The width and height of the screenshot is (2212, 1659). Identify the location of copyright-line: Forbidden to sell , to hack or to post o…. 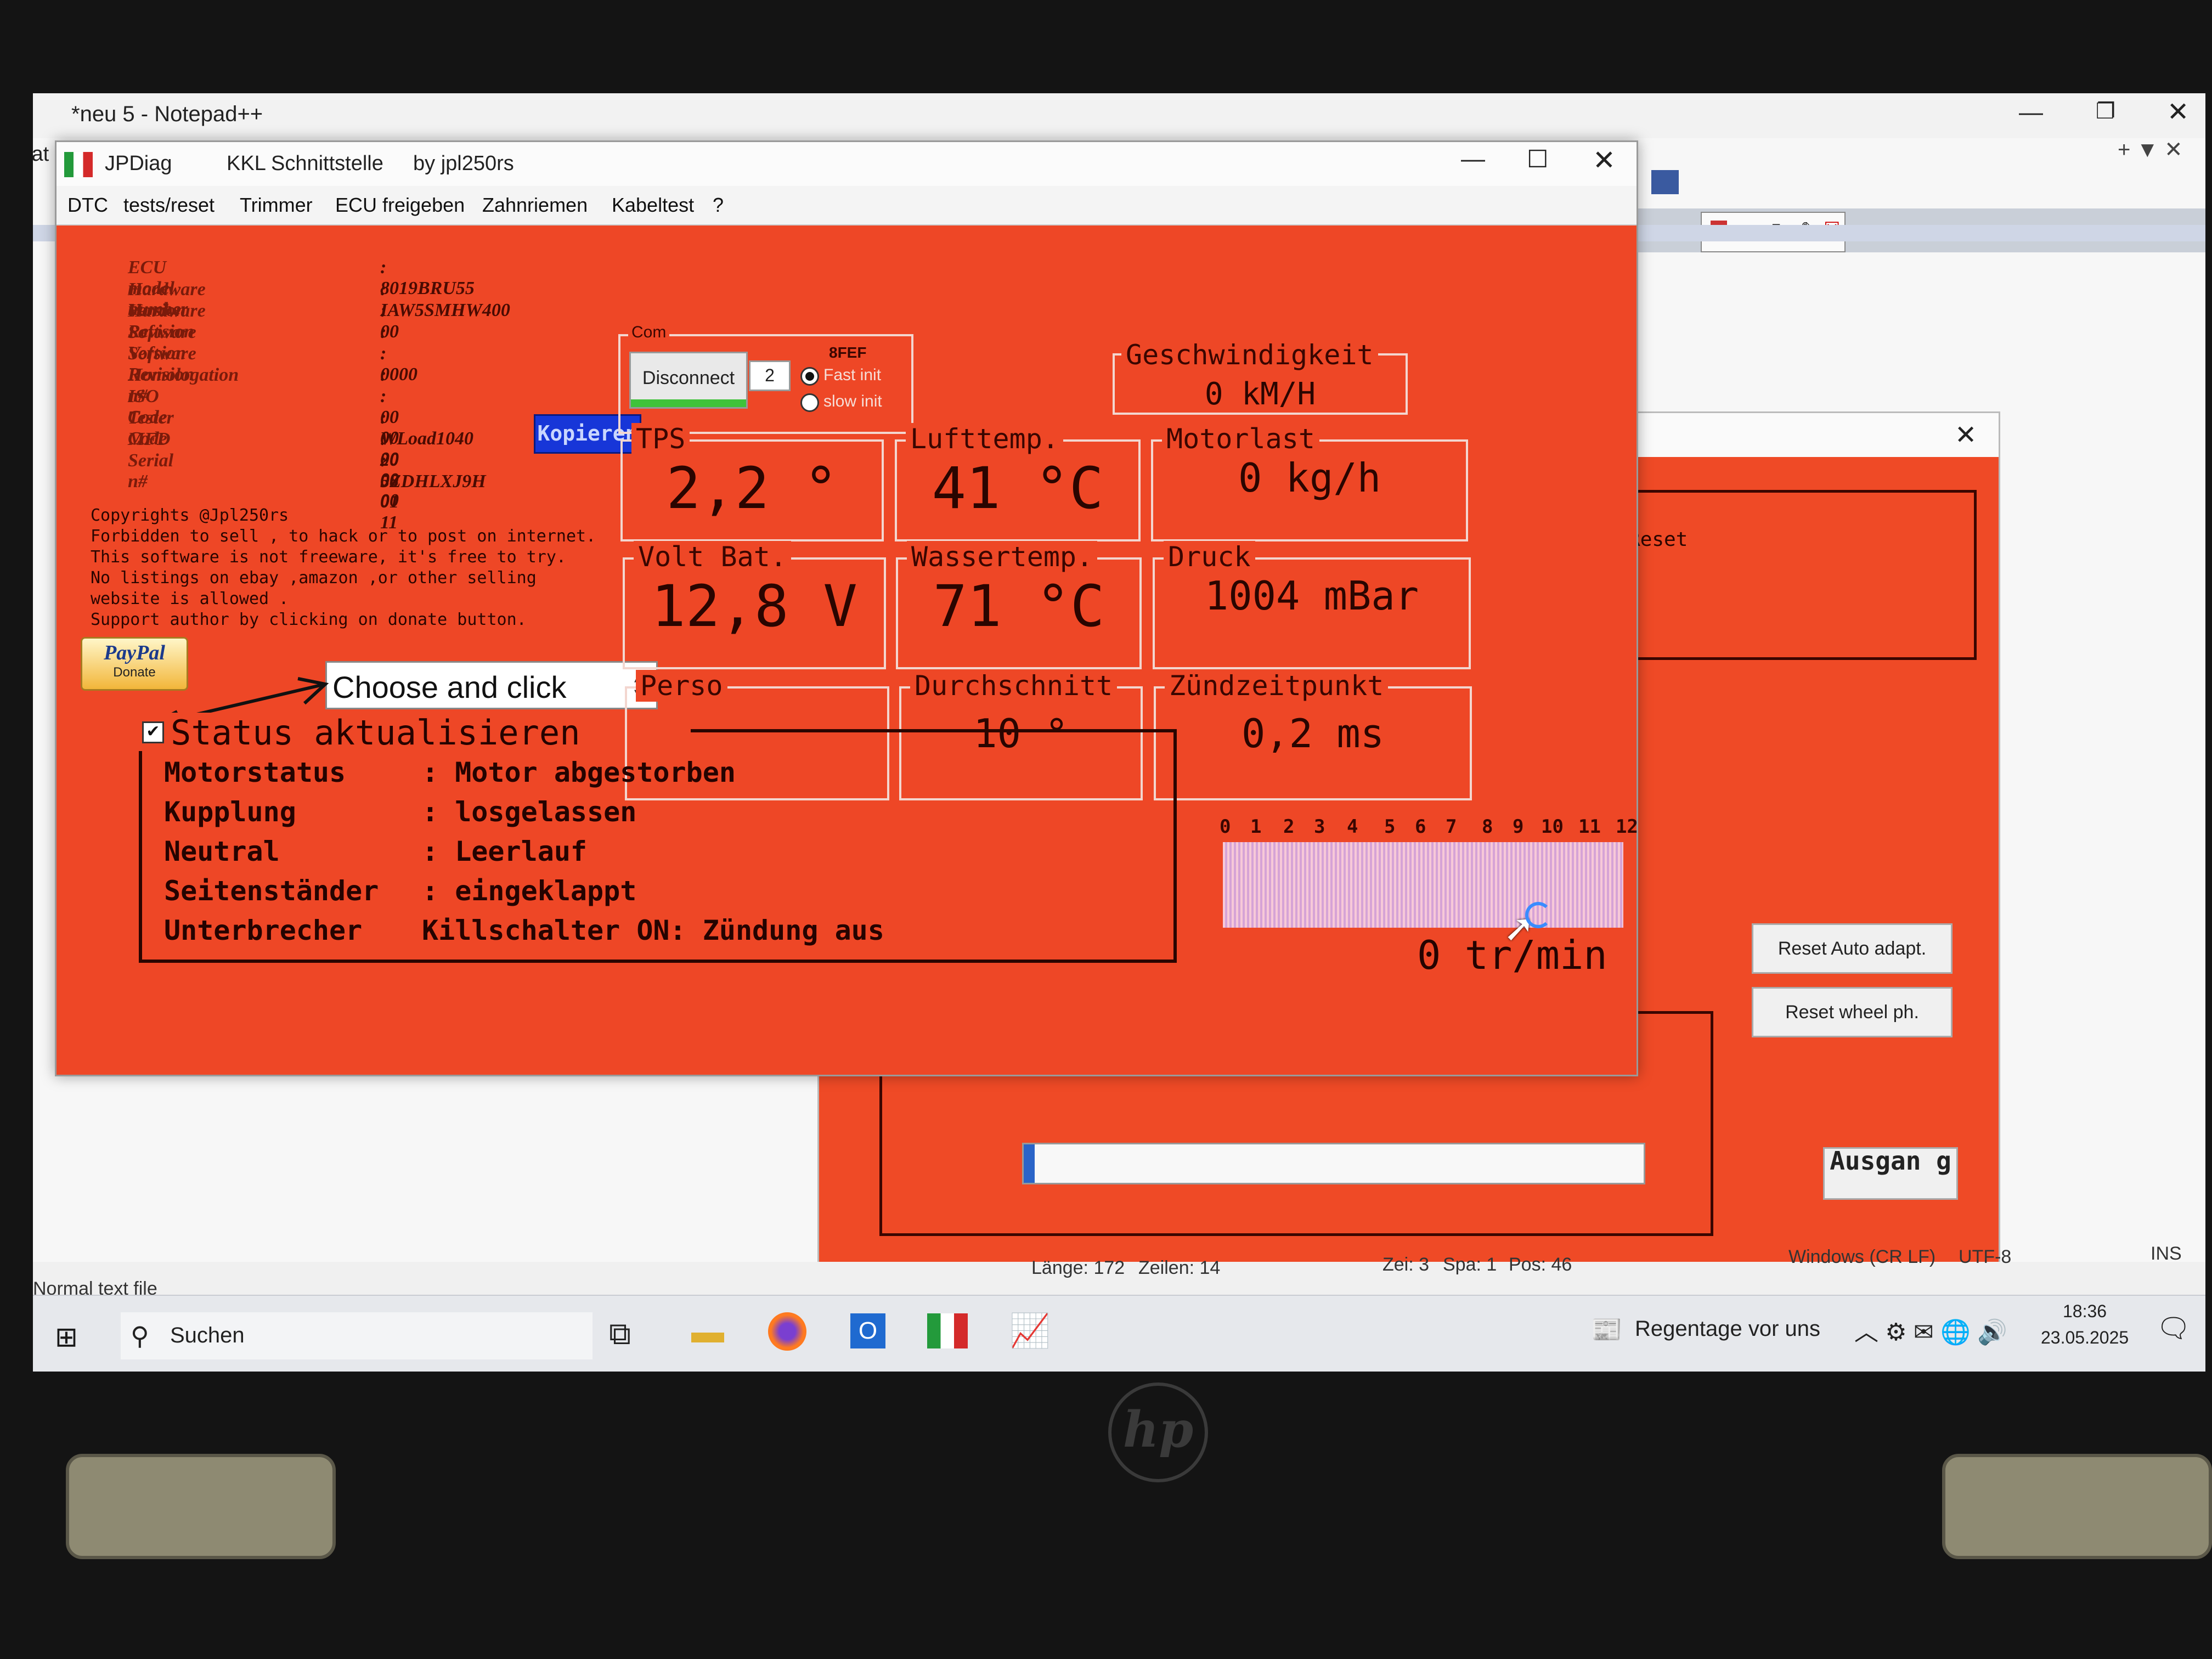
(344, 537).